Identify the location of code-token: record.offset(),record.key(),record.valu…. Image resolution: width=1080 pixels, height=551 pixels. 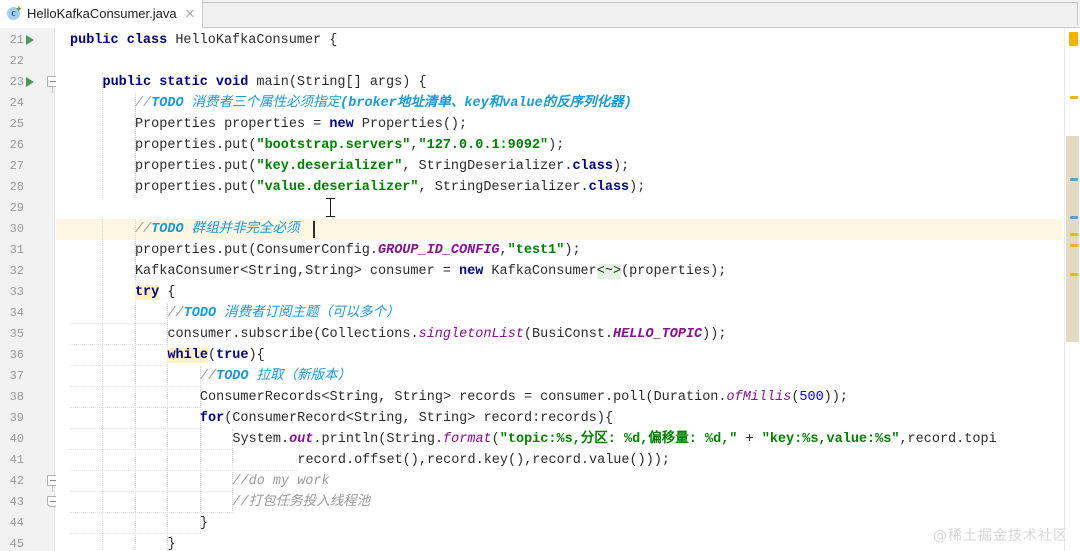
(484, 460).